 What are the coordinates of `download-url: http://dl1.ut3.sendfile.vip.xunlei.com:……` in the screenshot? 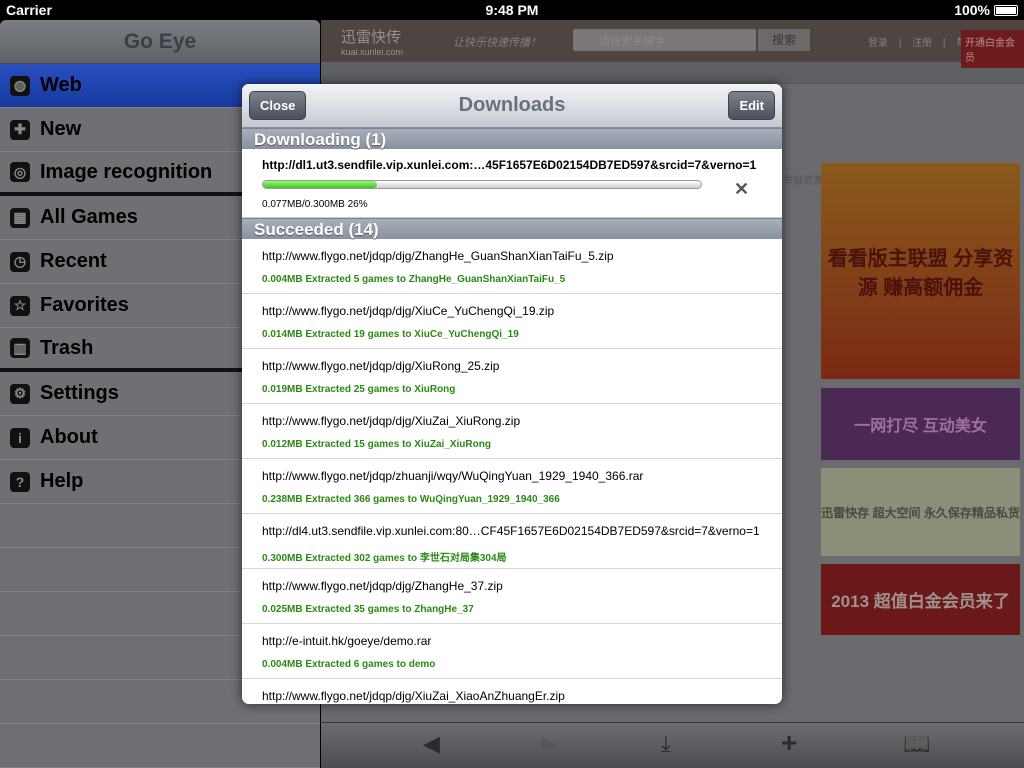 It's located at (509, 165).